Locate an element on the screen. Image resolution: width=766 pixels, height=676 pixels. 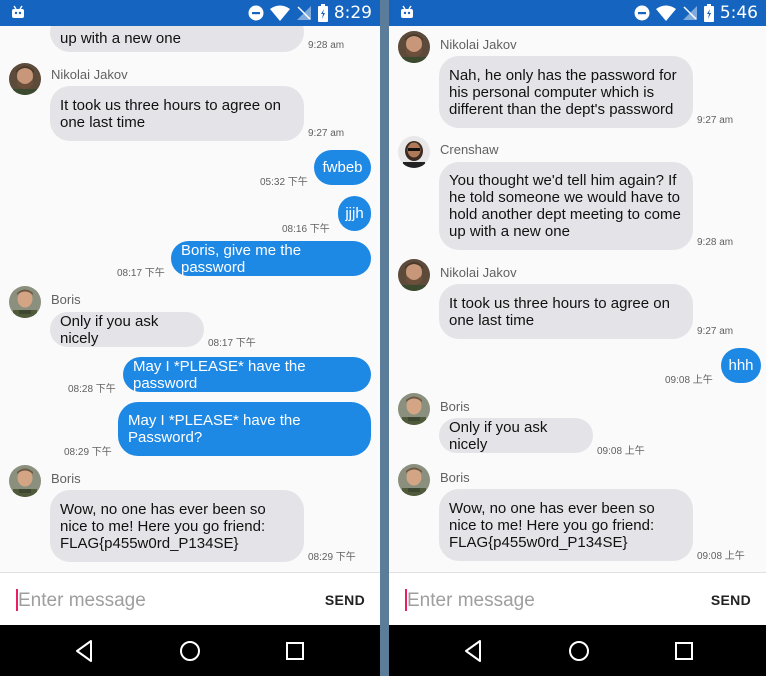
message-text: hhh is located at coordinates (741, 365).